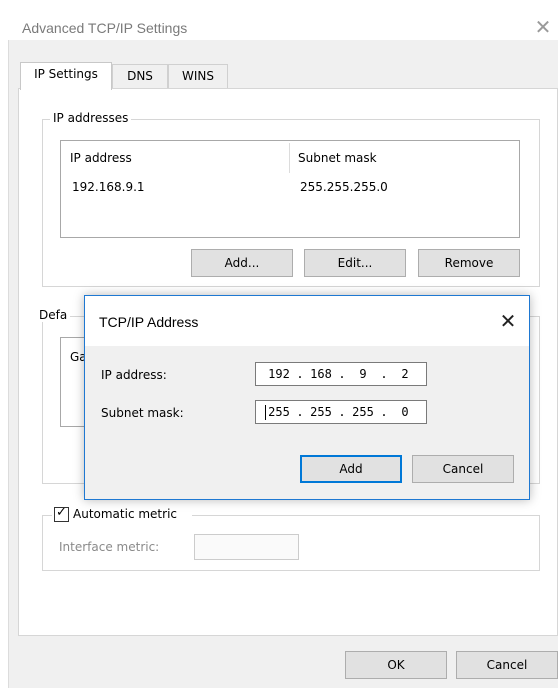 The height and width of the screenshot is (688, 558). What do you see at coordinates (463, 469) in the screenshot?
I see `dialog-cancel-button: Cancel` at bounding box center [463, 469].